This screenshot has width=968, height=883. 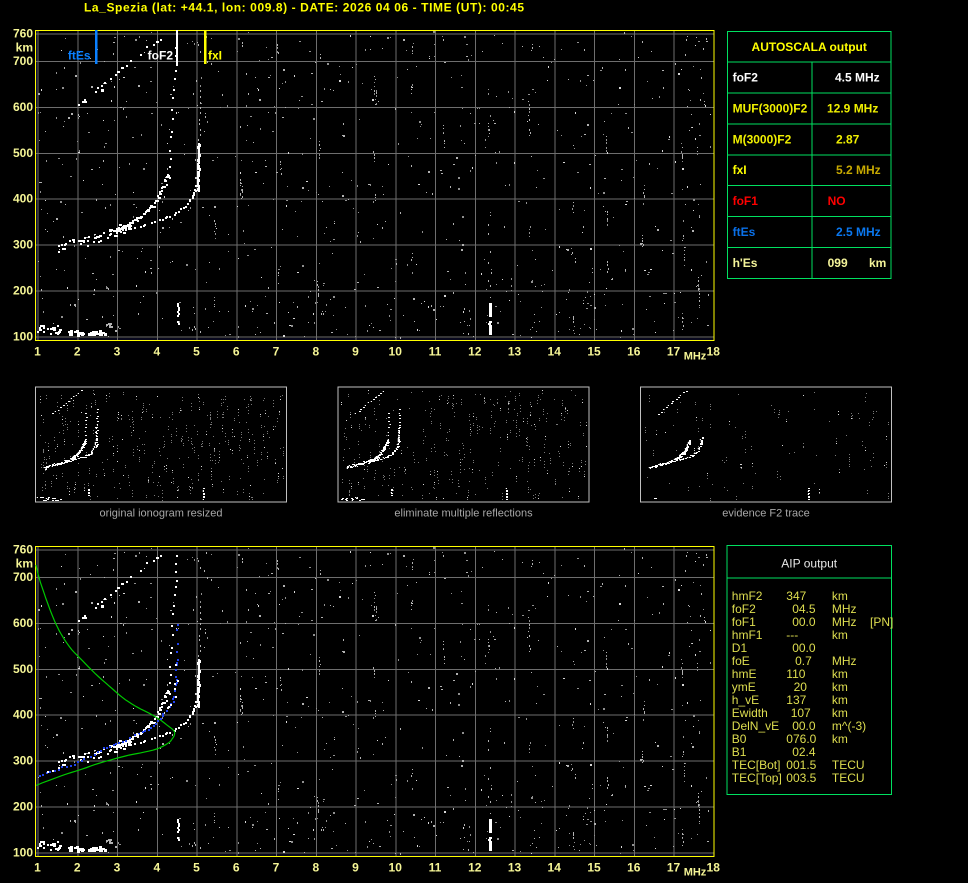 What do you see at coordinates (745, 263) in the screenshot?
I see `svg-text: h'Es` at bounding box center [745, 263].